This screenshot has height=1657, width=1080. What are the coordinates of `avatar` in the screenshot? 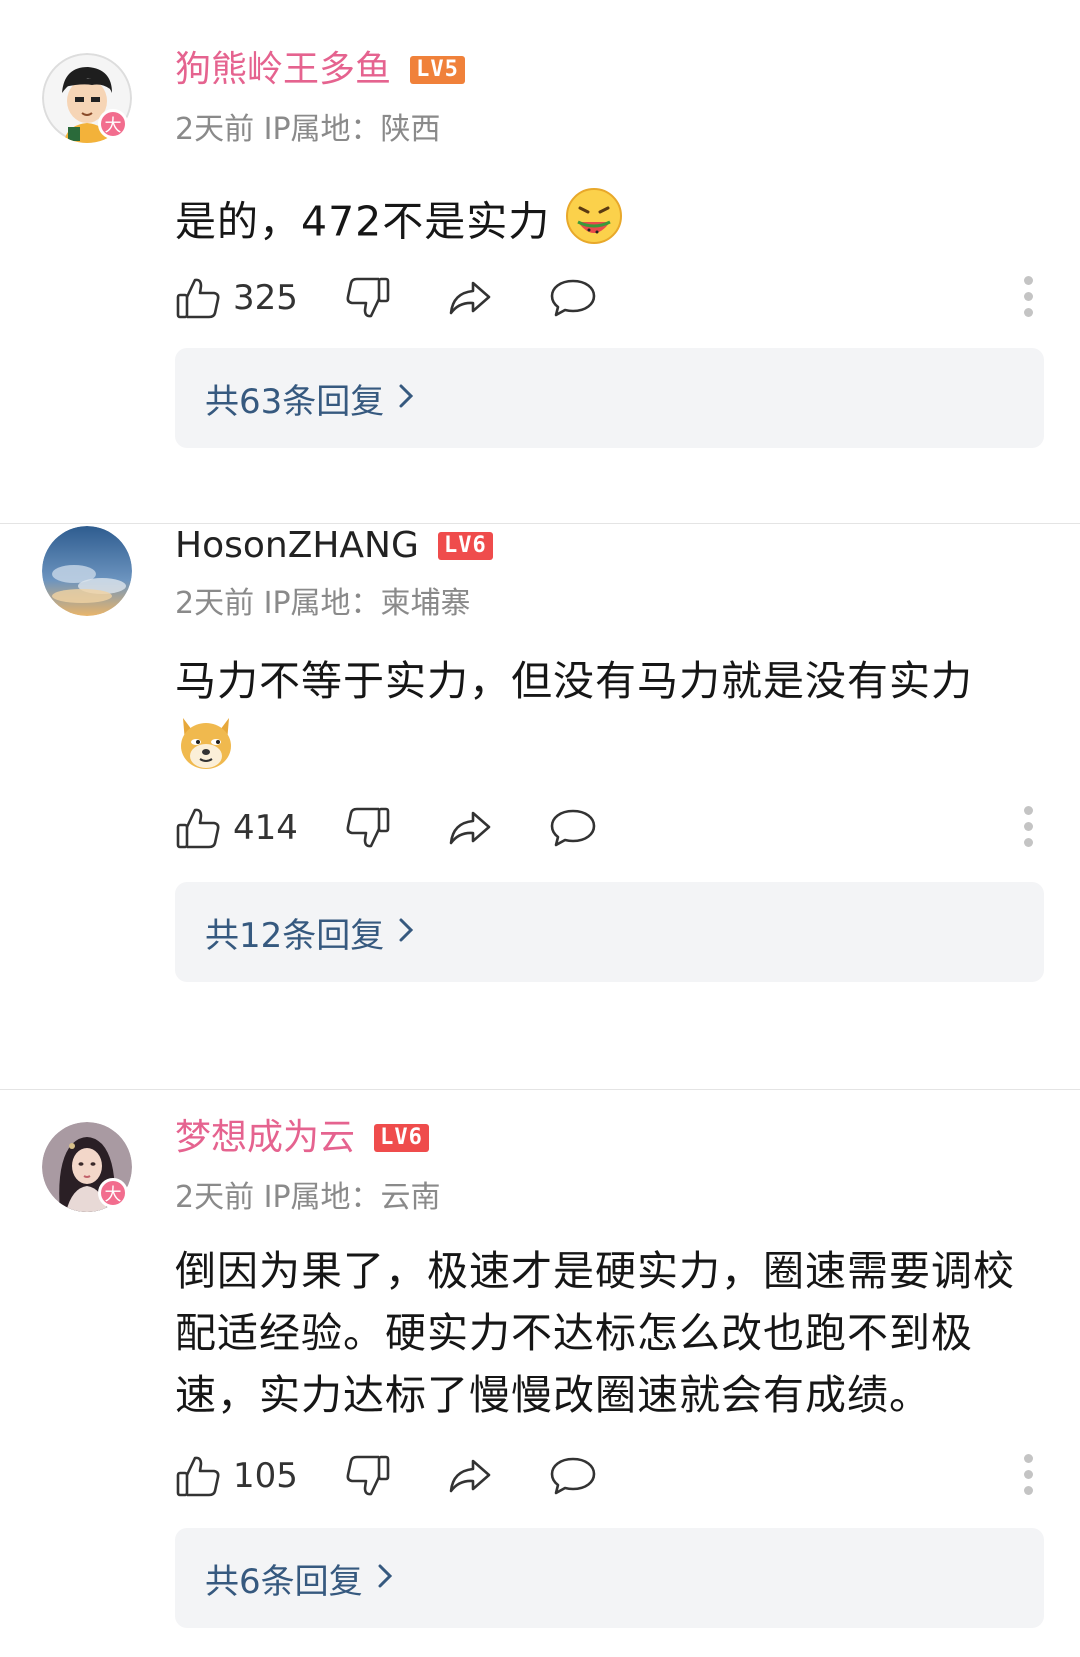 It's located at (87, 571).